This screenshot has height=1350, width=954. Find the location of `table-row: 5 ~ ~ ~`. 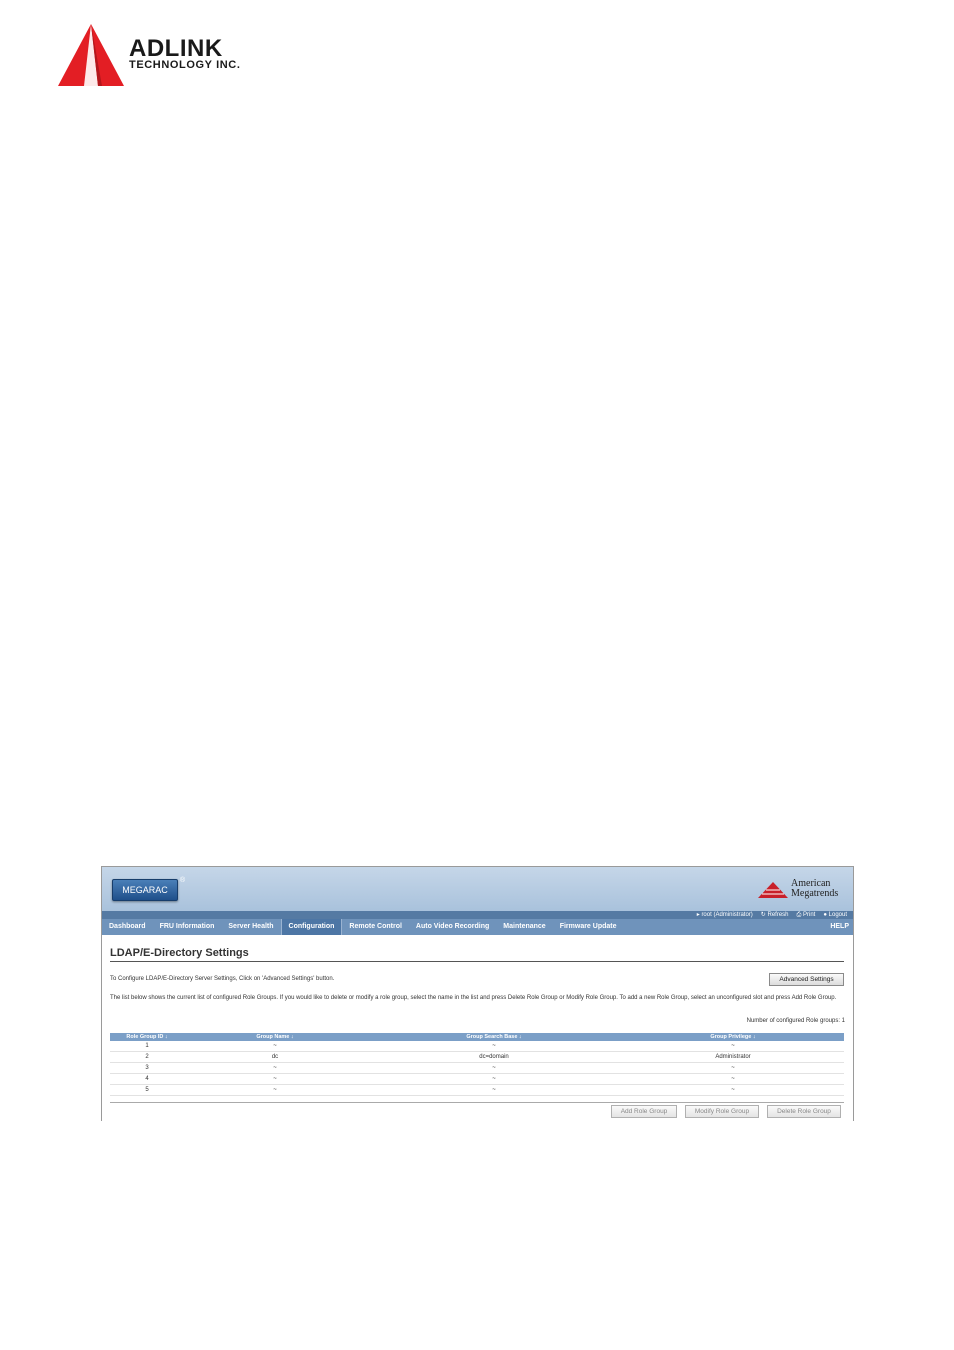

table-row: 5 ~ ~ ~ is located at coordinates (477, 1090).